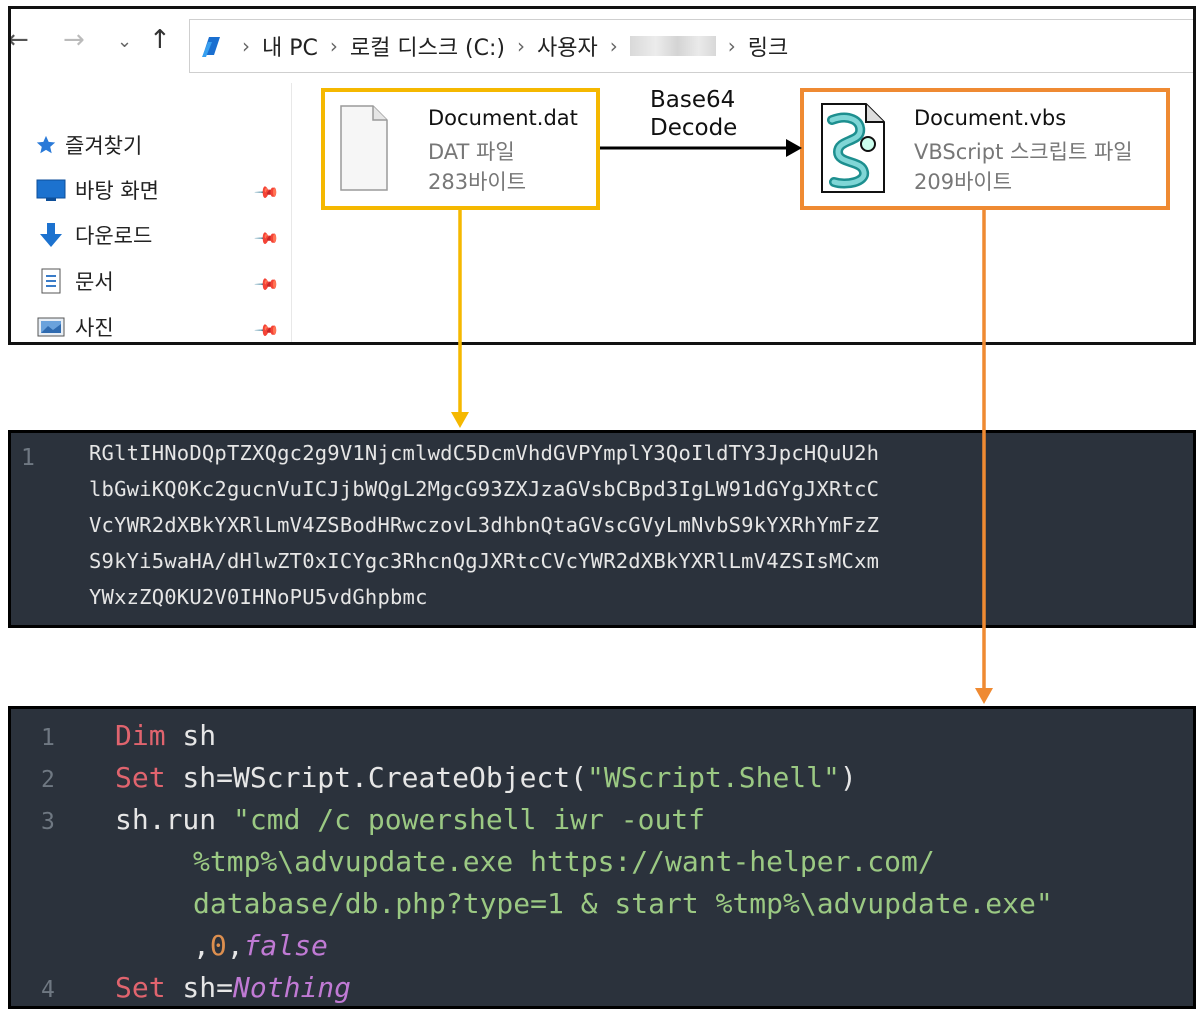 The width and height of the screenshot is (1204, 1009). I want to click on vbs-content-arrow, so click(984, 457).